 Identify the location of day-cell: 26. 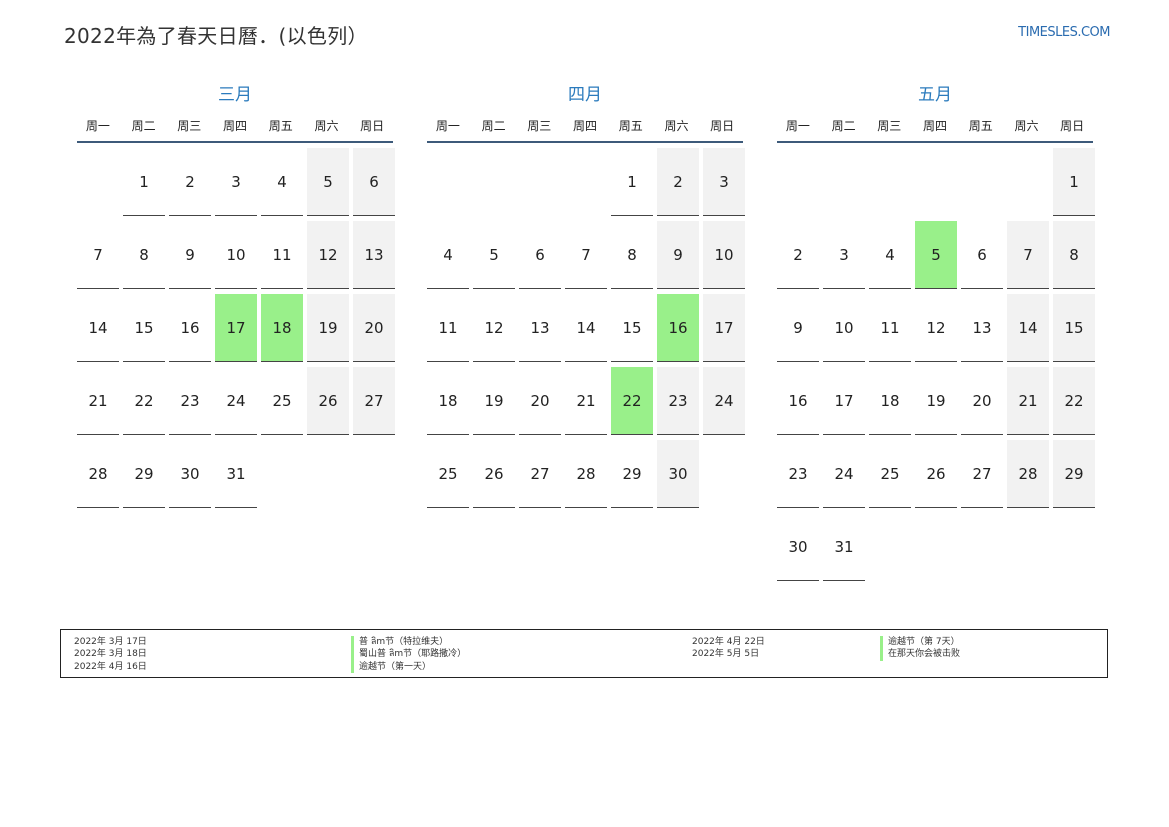
(936, 474).